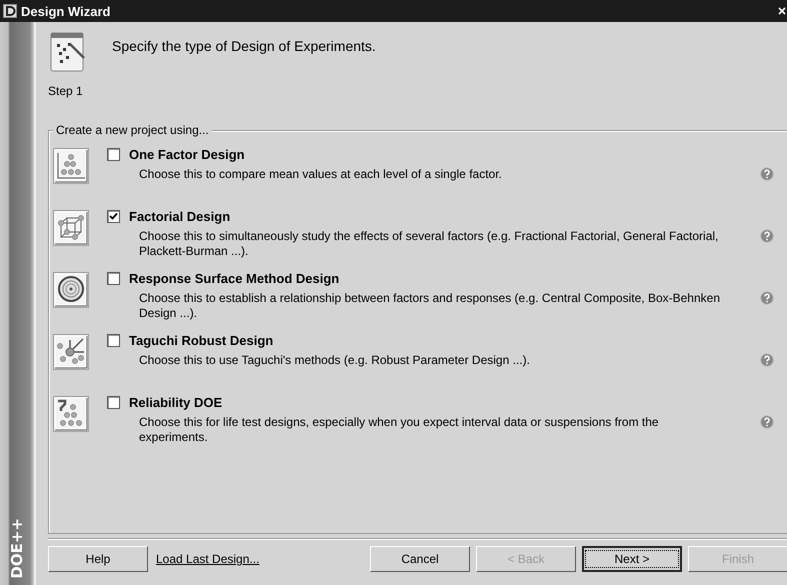 This screenshot has width=787, height=585. Describe the element at coordinates (17, 548) in the screenshot. I see `product-label: DOE++` at that location.